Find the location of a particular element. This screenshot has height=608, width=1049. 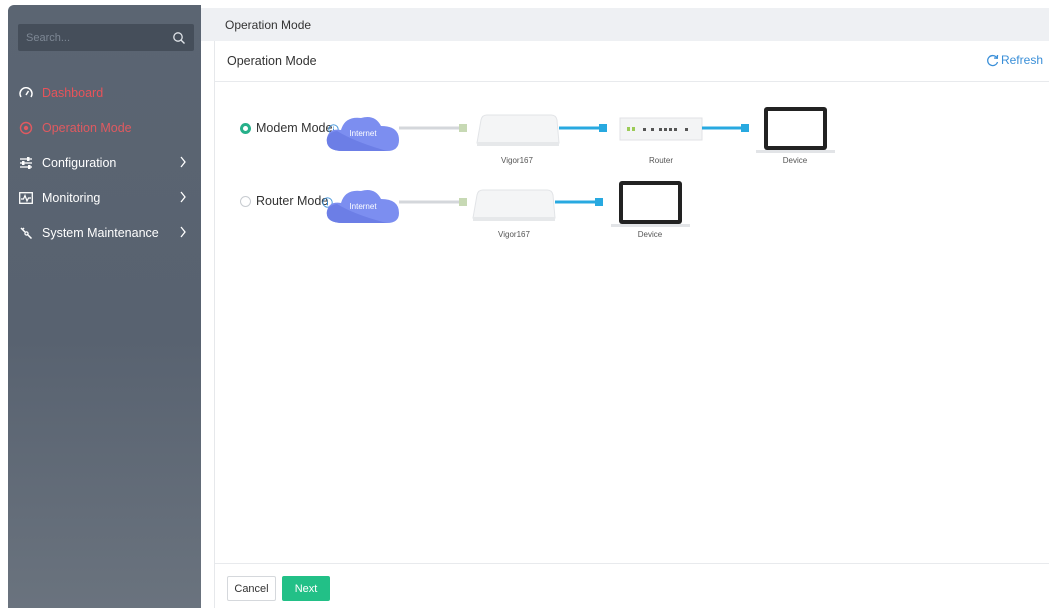

router-icon is located at coordinates (661, 129).